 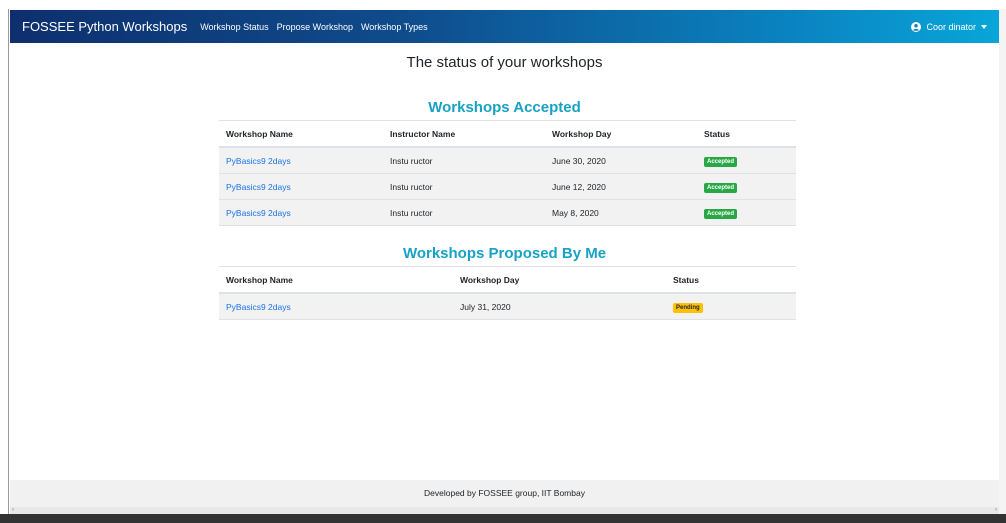 I want to click on user-dropdown: Coor dinator, so click(x=949, y=26).